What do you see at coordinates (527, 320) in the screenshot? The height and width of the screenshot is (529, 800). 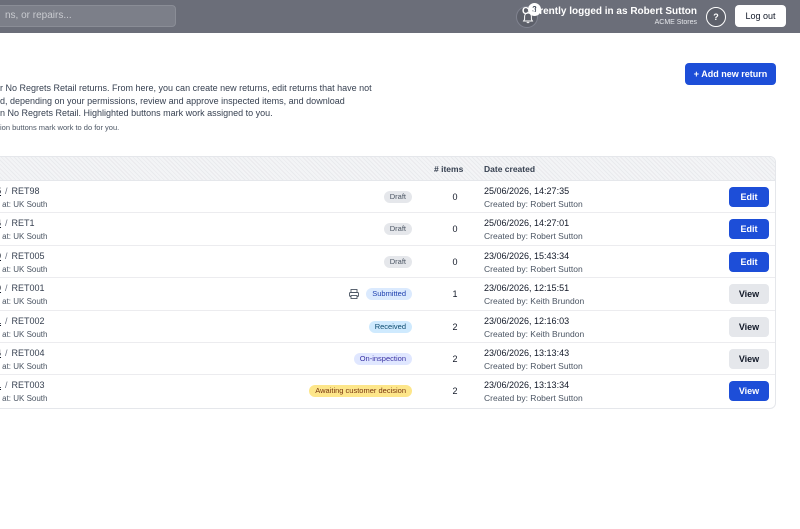 I see `date-created: 23/06/2026, 12:16:03` at bounding box center [527, 320].